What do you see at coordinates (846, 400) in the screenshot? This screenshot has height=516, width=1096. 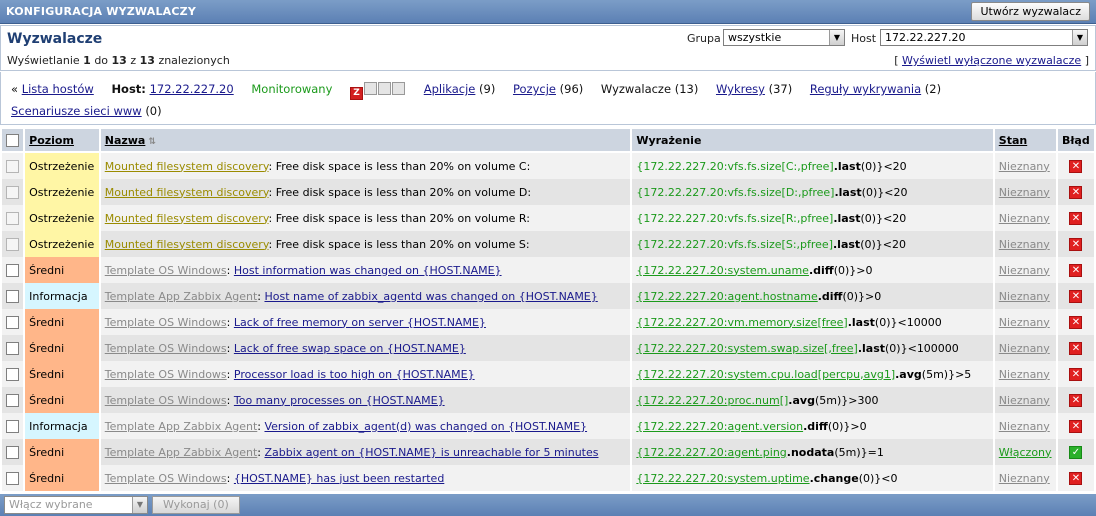 I see `expression-rest: (5m)}>300` at bounding box center [846, 400].